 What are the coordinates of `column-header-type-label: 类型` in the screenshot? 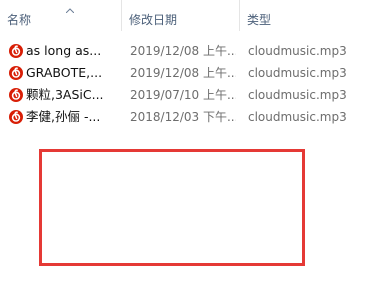 It's located at (259, 20).